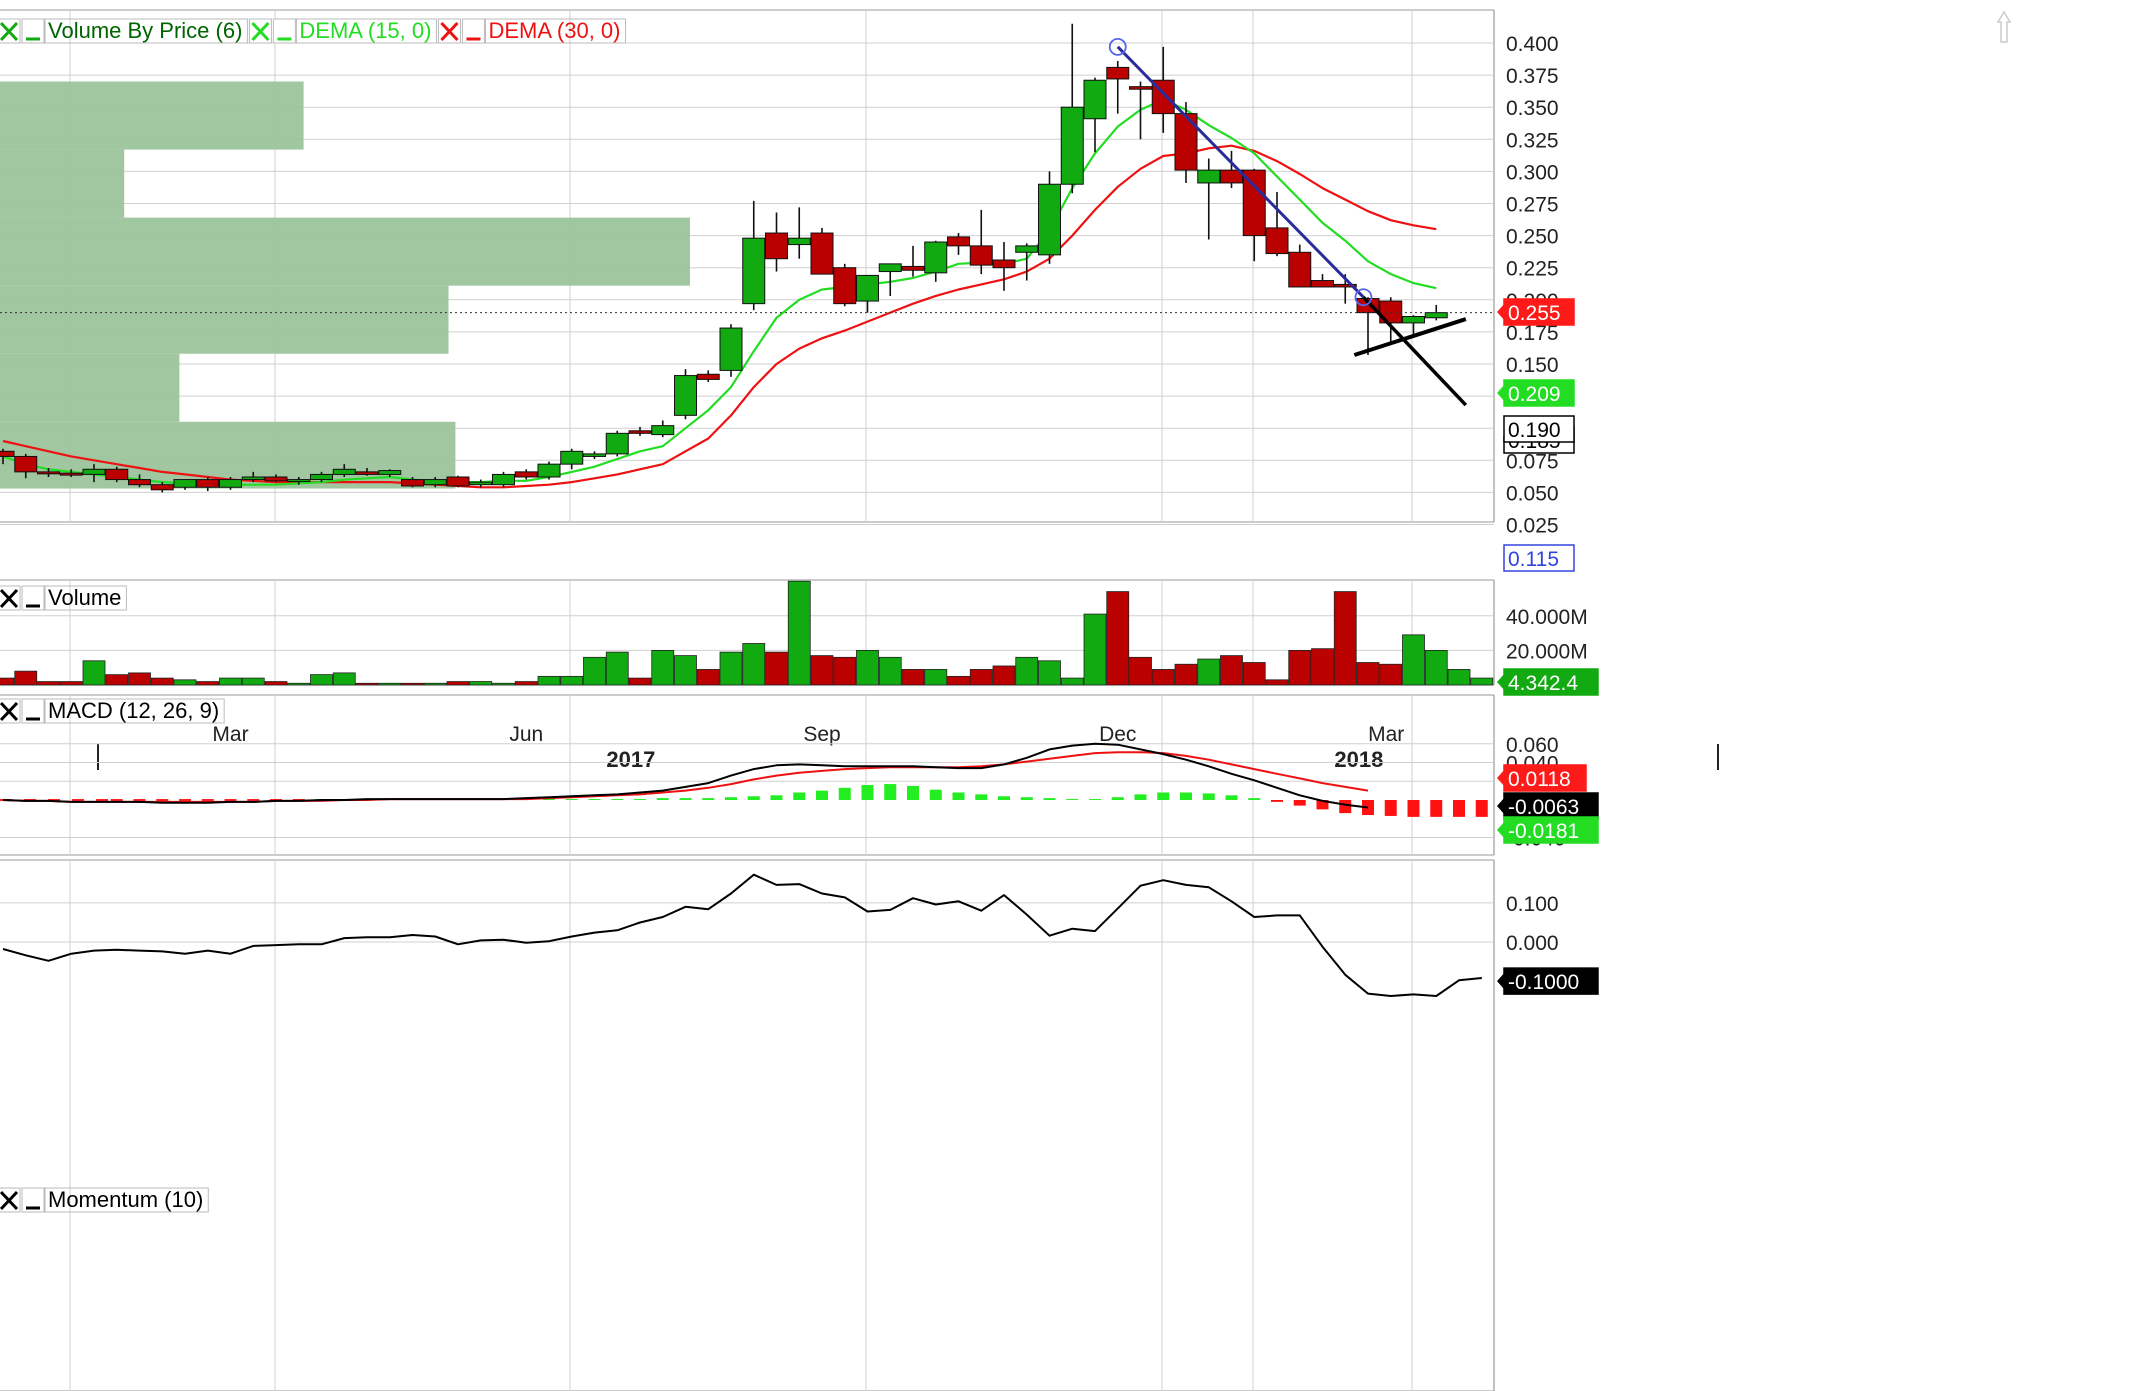 Image resolution: width=2150 pixels, height=1391 pixels. I want to click on price-tick-label: 0.025, so click(1532, 526).